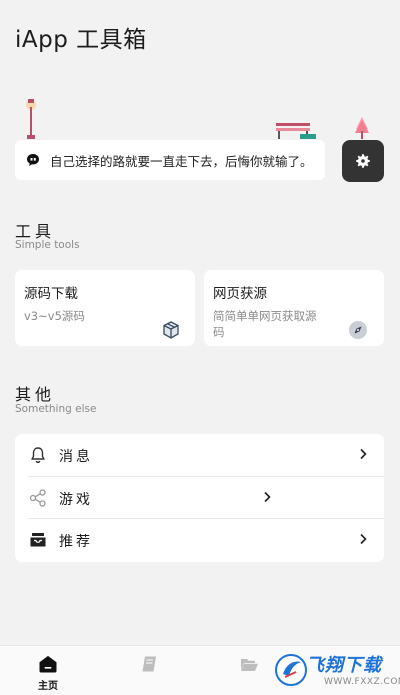 Image resolution: width=400 pixels, height=695 pixels. What do you see at coordinates (200, 117) in the screenshot?
I see `header-illustration` at bounding box center [200, 117].